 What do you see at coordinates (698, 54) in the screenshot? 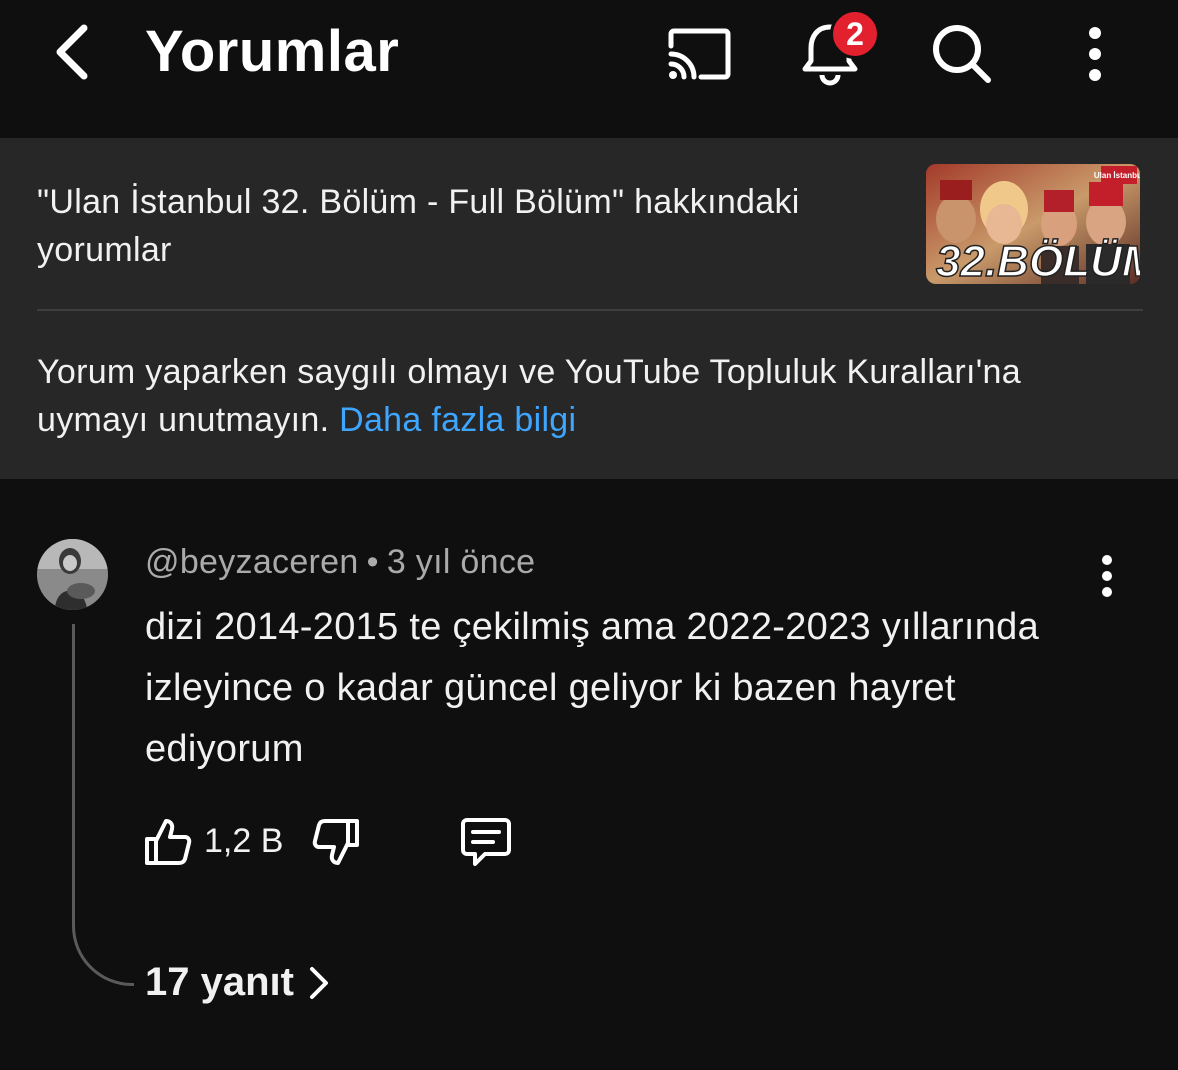
I see `cast-icon` at bounding box center [698, 54].